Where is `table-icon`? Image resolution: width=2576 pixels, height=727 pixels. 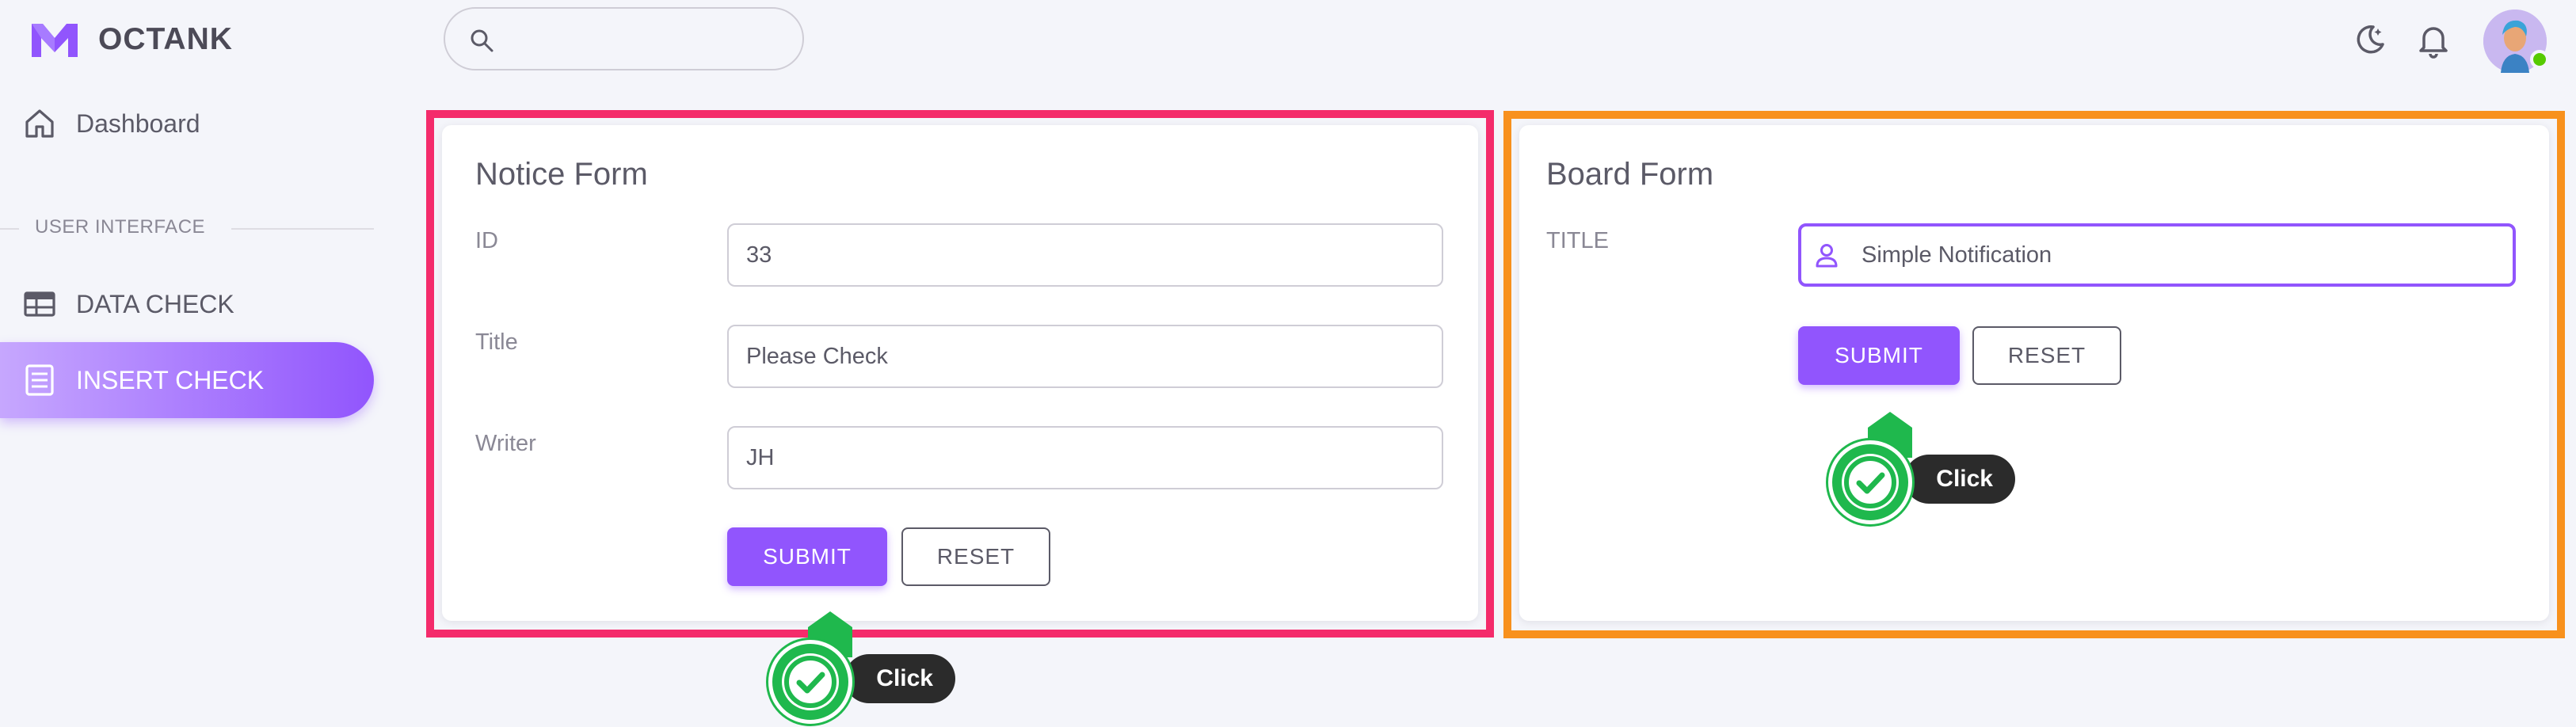
table-icon is located at coordinates (39, 304).